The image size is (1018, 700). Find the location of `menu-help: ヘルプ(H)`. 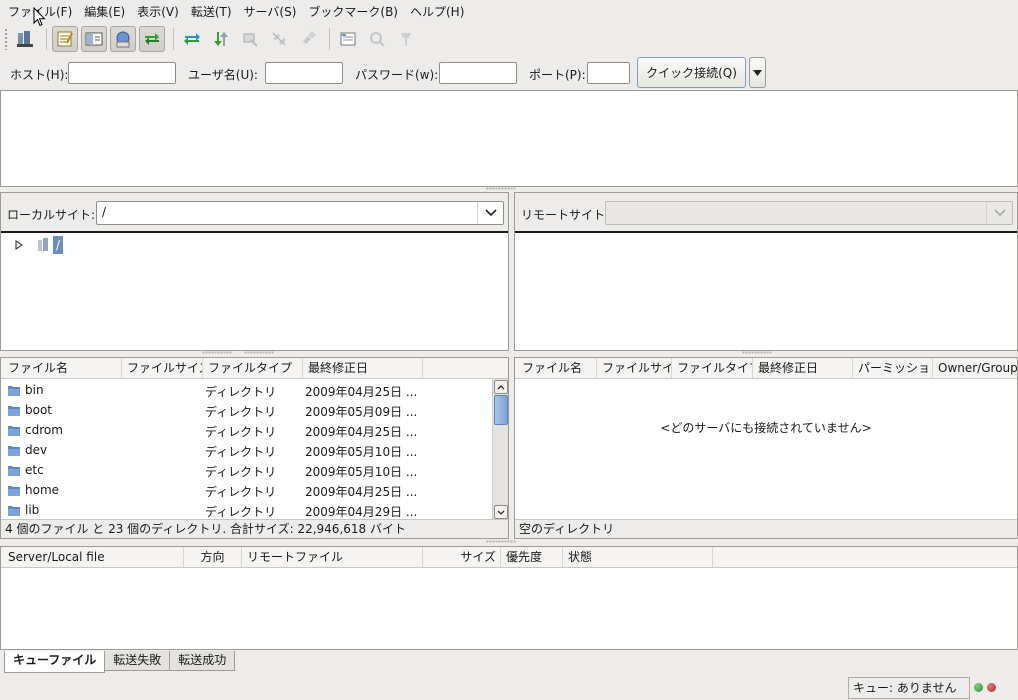

menu-help: ヘルプ(H) is located at coordinates (437, 12).